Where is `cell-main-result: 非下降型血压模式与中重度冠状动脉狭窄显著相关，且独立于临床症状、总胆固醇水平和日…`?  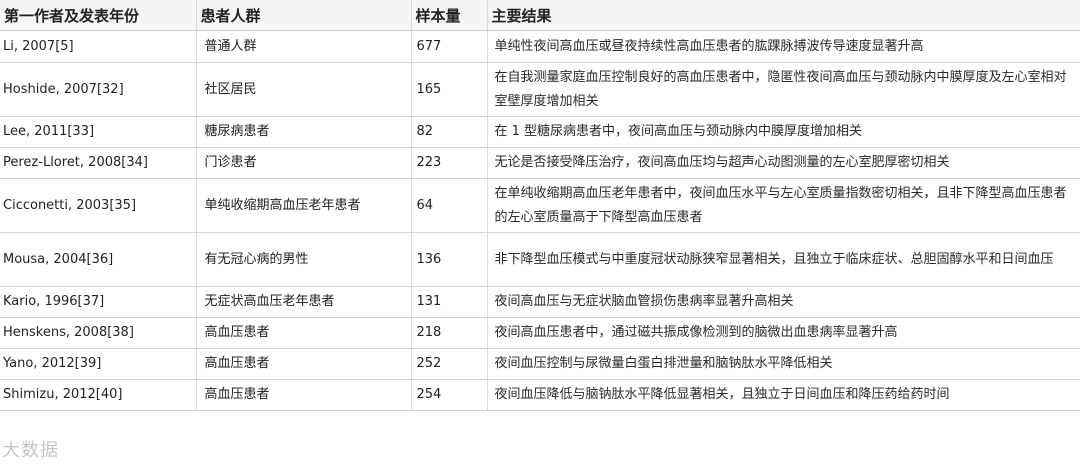
cell-main-result: 非下降型血压模式与中重度冠状动脉狭窄显著相关，且独立于临床症状、总胆固醇水平和日… is located at coordinates (783, 259).